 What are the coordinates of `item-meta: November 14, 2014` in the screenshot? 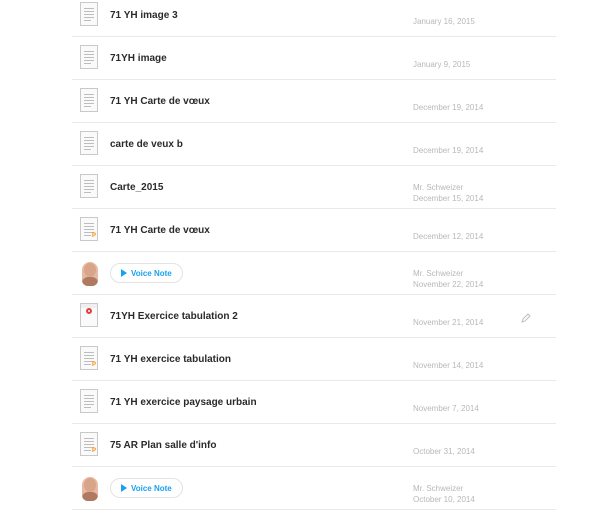 It's located at (448, 365).